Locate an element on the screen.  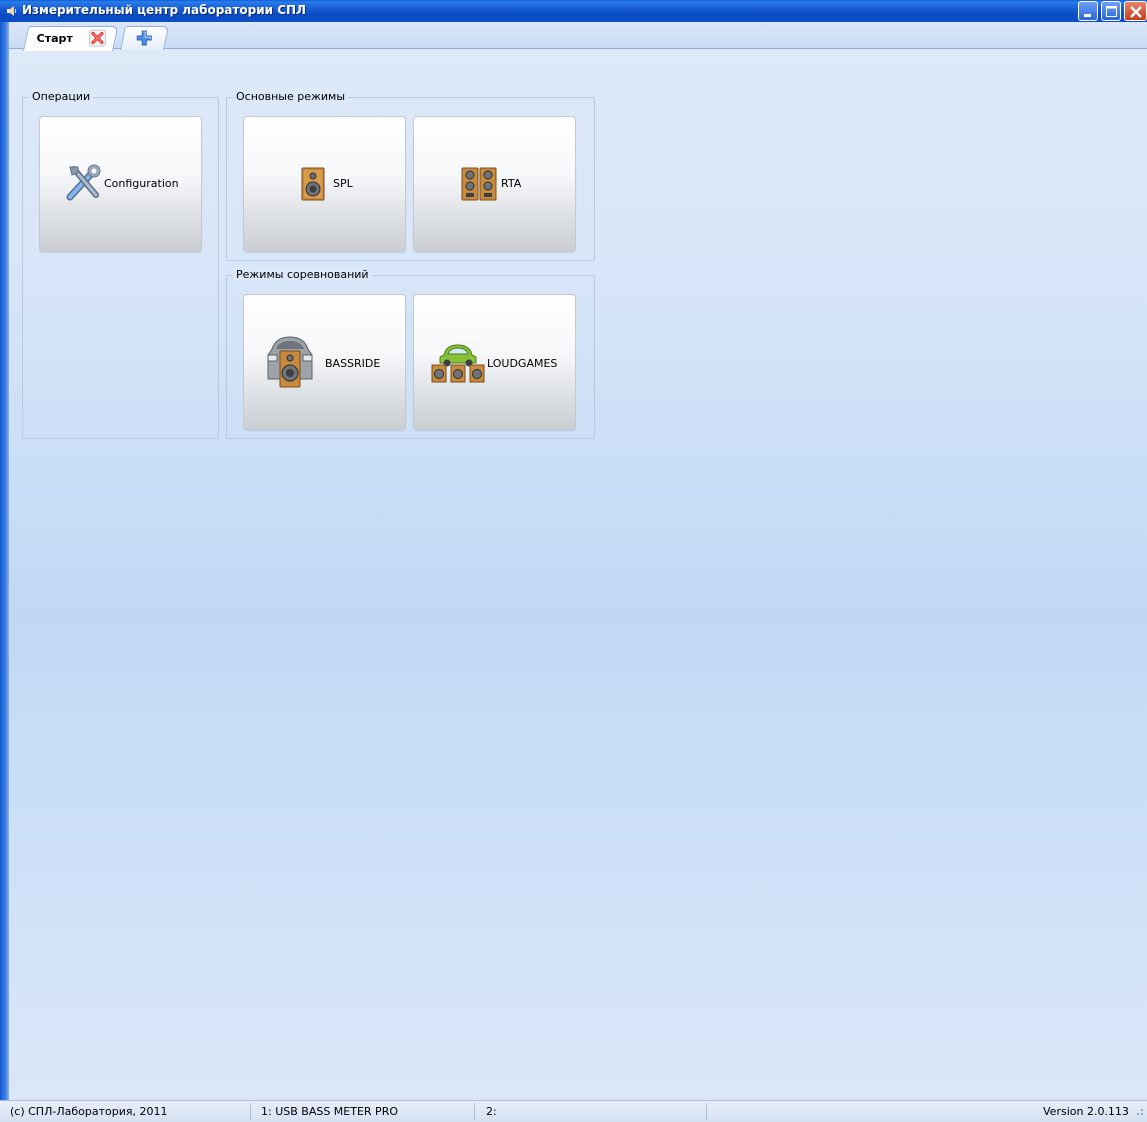
spl-button: SPL is located at coordinates (324, 184).